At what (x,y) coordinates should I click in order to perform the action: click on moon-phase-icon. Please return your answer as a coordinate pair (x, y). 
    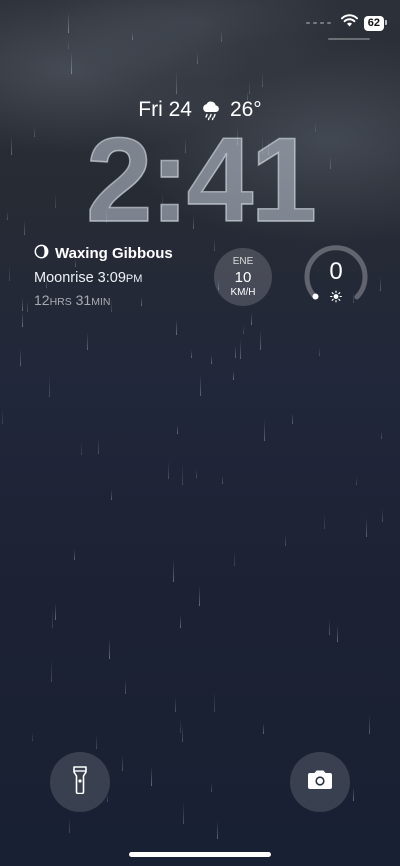
    Looking at the image, I should click on (41, 253).